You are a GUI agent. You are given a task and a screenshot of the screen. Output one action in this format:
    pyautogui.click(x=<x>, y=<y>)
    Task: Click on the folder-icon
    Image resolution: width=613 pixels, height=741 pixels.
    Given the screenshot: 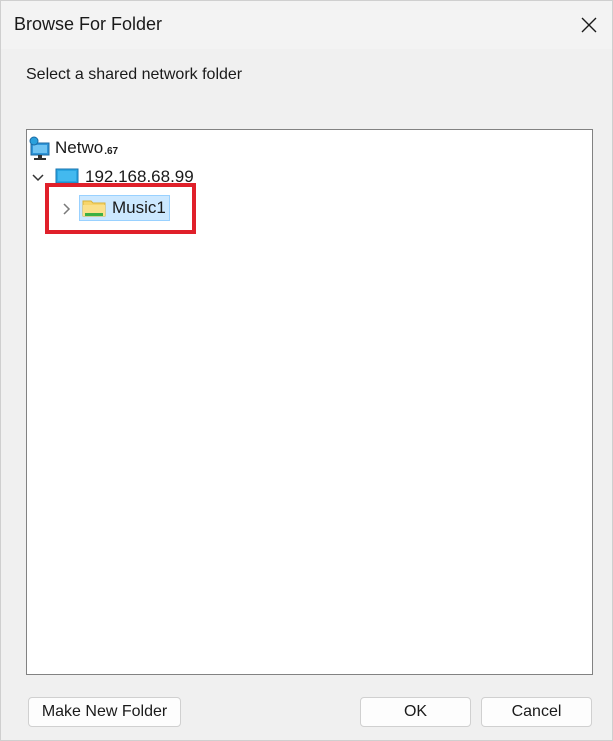 What is the action you would take?
    pyautogui.click(x=94, y=208)
    